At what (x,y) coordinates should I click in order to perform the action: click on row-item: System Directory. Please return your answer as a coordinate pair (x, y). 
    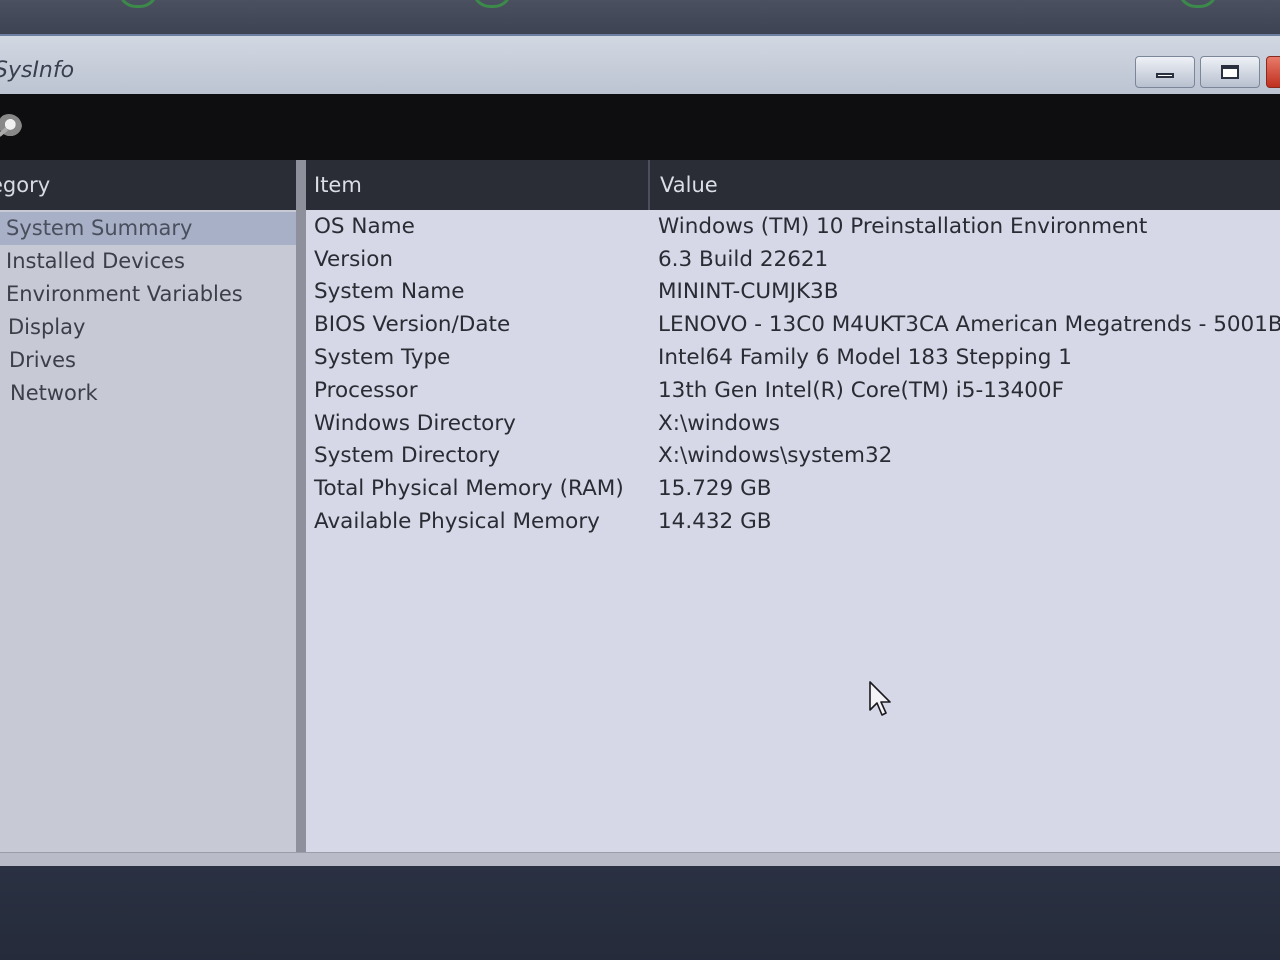
    Looking at the image, I should click on (407, 456).